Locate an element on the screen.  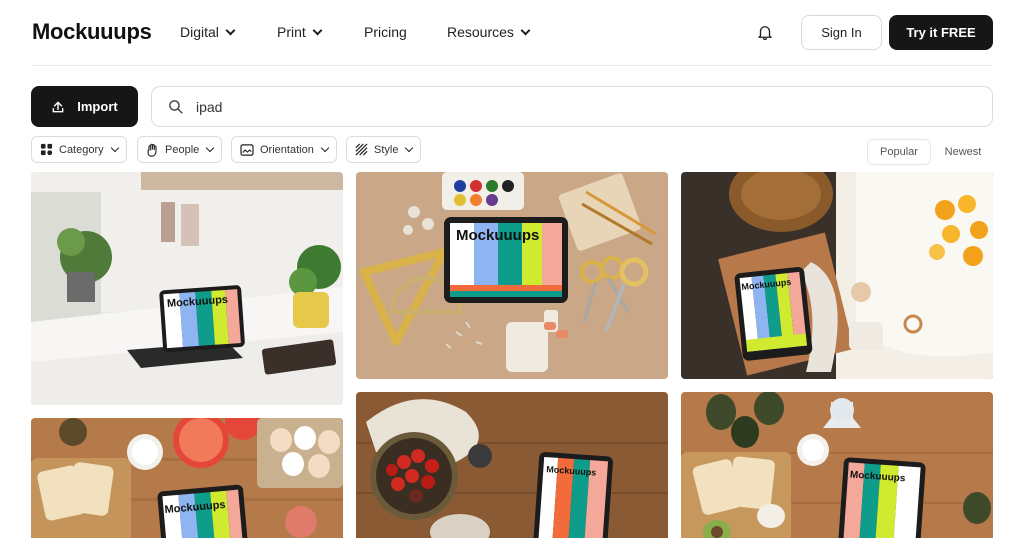
search-icon is located at coordinates (176, 107).